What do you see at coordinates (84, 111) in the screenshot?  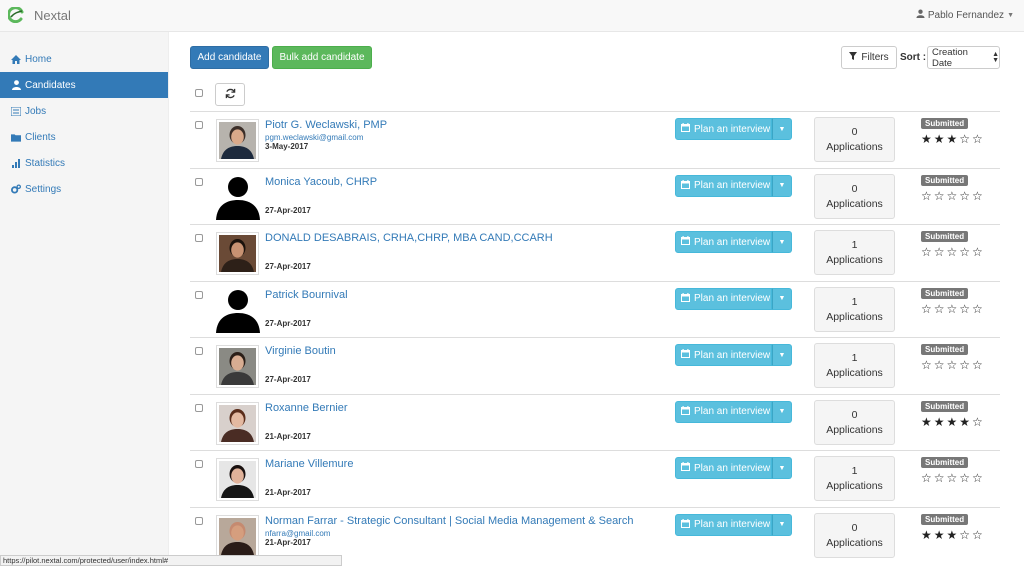 I see `sidebar-item-jobs: Jobs` at bounding box center [84, 111].